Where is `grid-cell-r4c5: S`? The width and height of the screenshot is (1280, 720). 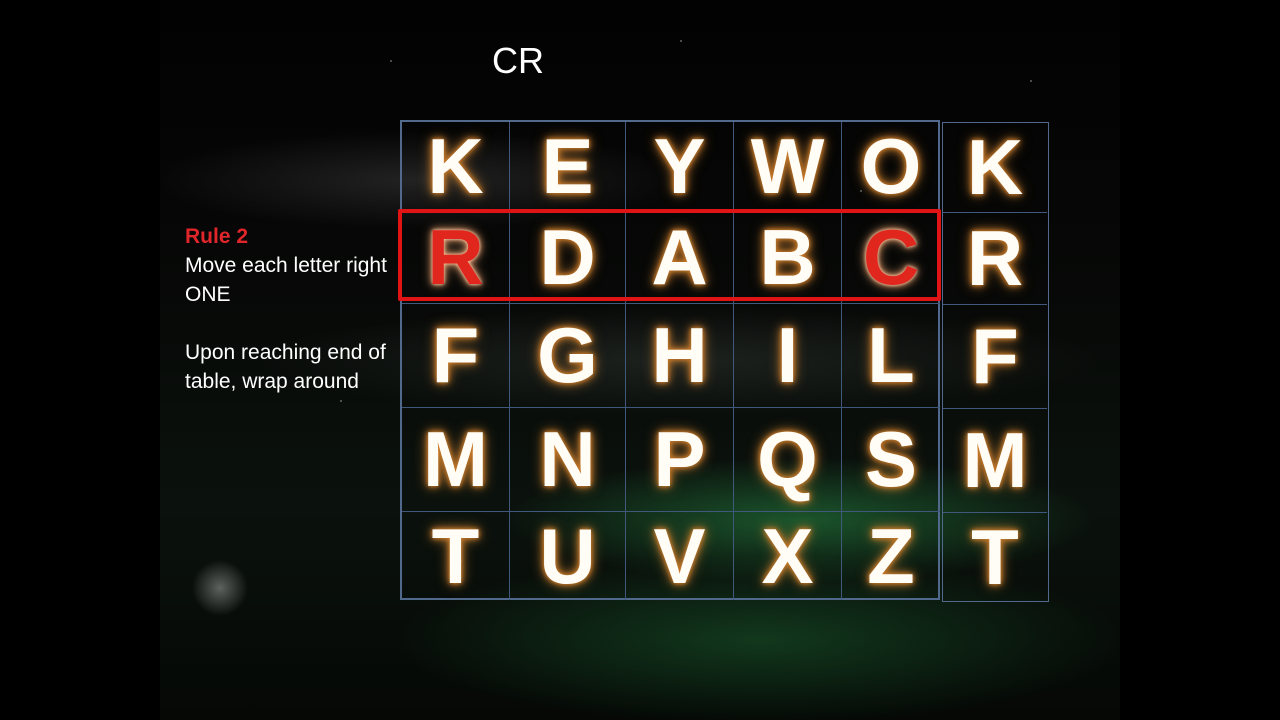
grid-cell-r4c5: S is located at coordinates (891, 460).